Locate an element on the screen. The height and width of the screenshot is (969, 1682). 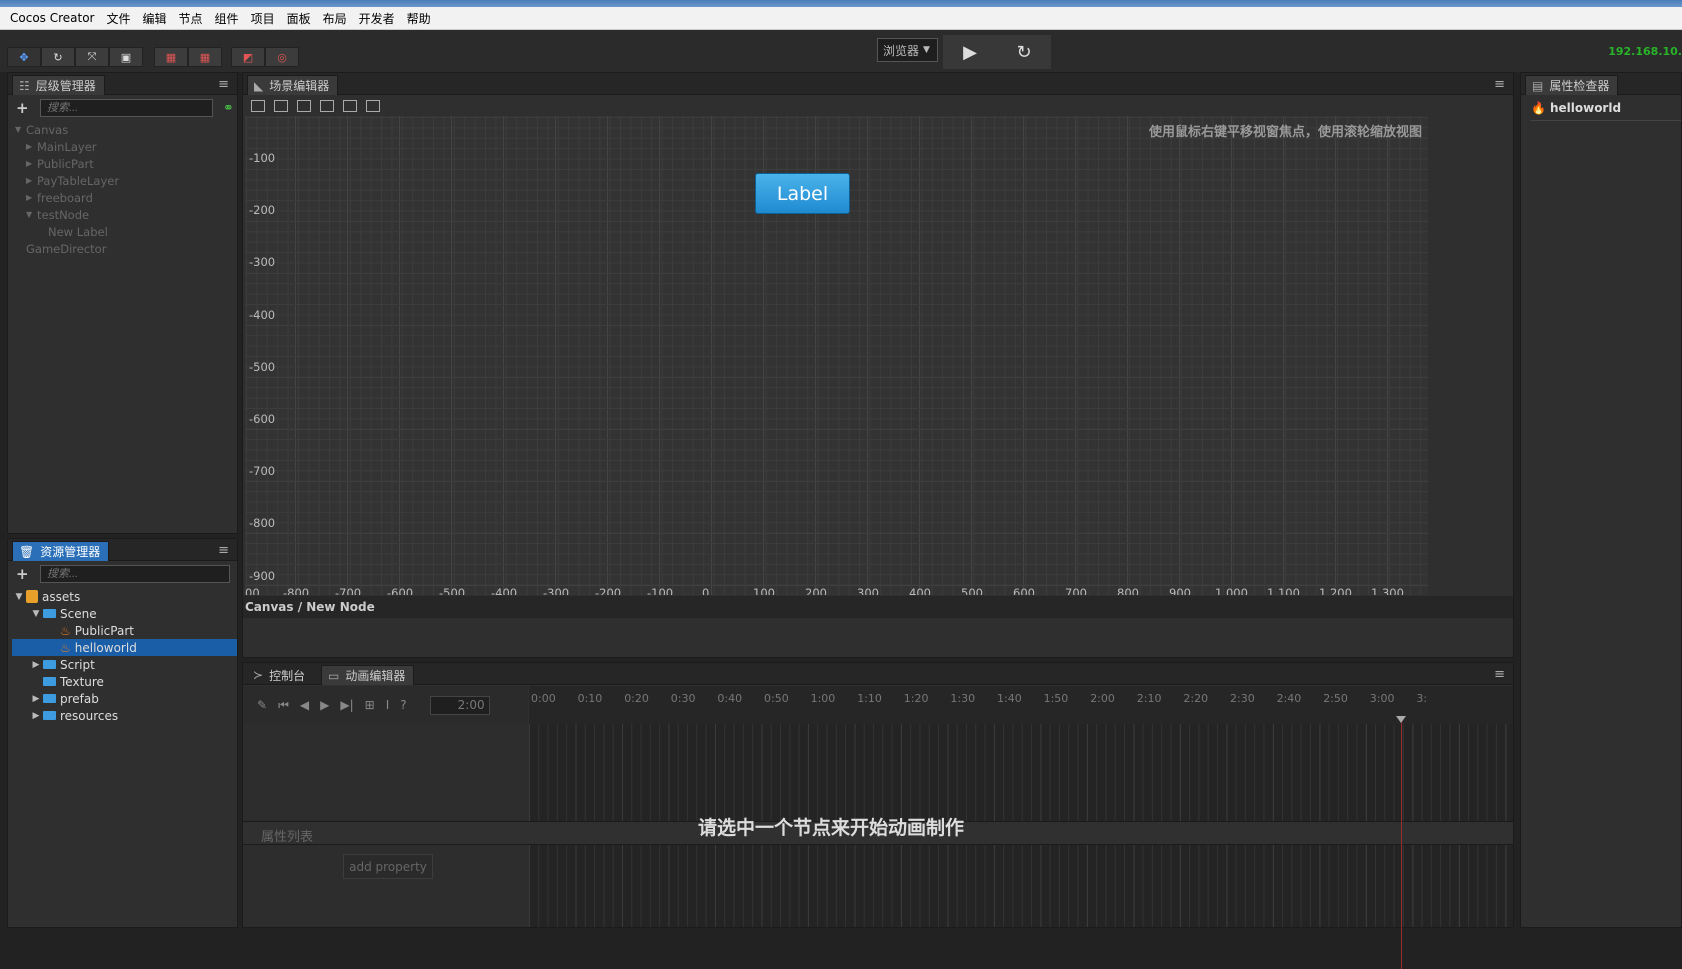
tree-node: GameDirector is located at coordinates (126, 248).